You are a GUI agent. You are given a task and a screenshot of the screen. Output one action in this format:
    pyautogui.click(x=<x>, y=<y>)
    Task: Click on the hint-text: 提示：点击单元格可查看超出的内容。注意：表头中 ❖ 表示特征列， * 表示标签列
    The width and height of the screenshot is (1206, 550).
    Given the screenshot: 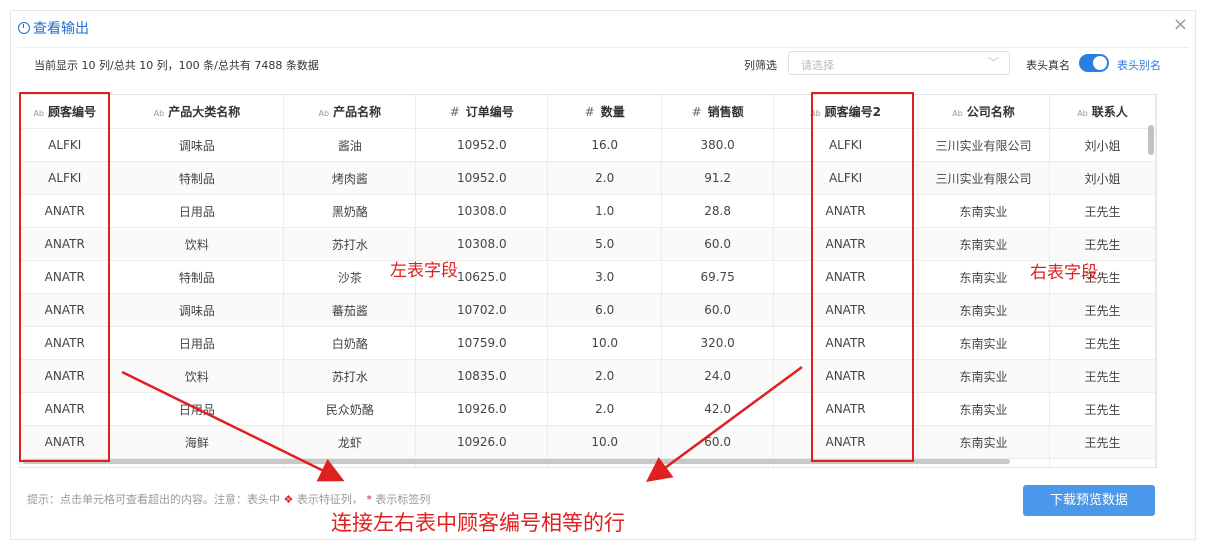 What is the action you would take?
    pyautogui.click(x=228, y=499)
    